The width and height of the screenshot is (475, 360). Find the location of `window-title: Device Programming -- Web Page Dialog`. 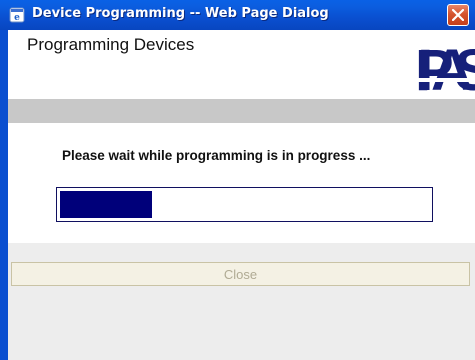

window-title: Device Programming -- Web Page Dialog is located at coordinates (180, 13).